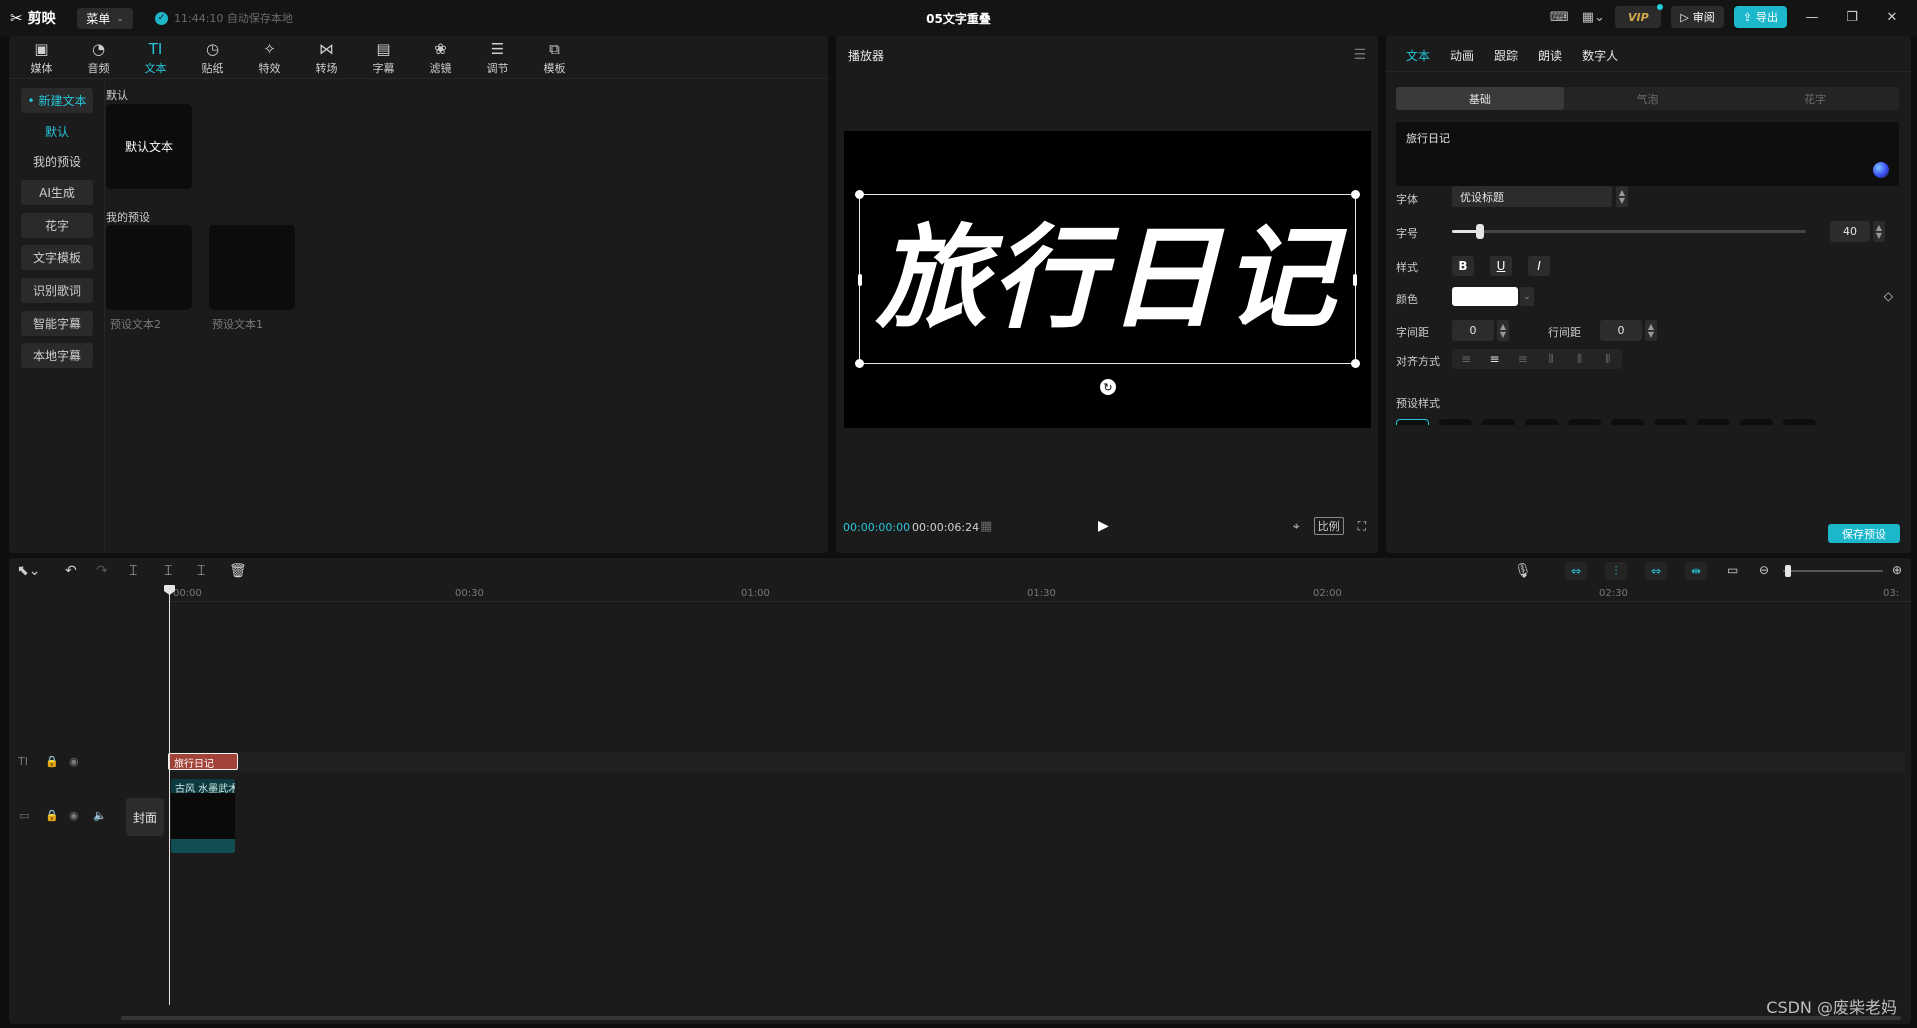  I want to click on italic-button: I, so click(1539, 266).